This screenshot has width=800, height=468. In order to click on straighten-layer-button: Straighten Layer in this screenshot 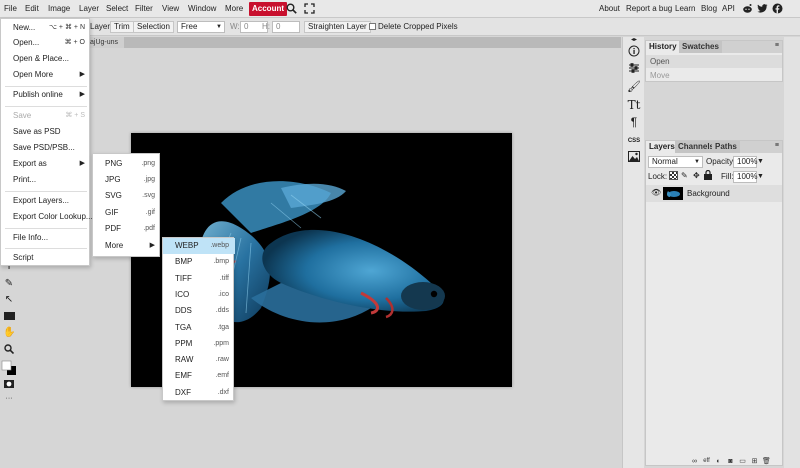, I will do `click(337, 27)`.